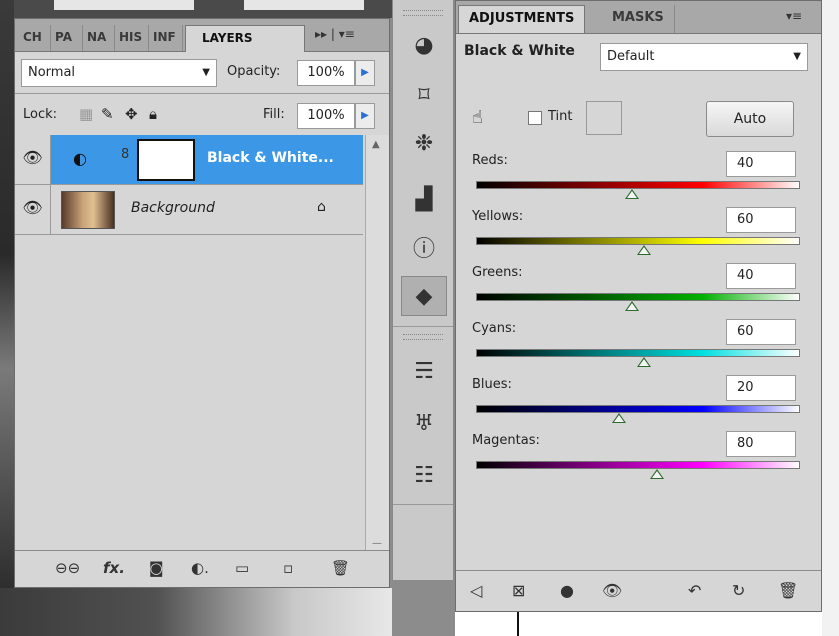 This screenshot has height=636, width=839. I want to click on fill-label: Fill:, so click(274, 114).